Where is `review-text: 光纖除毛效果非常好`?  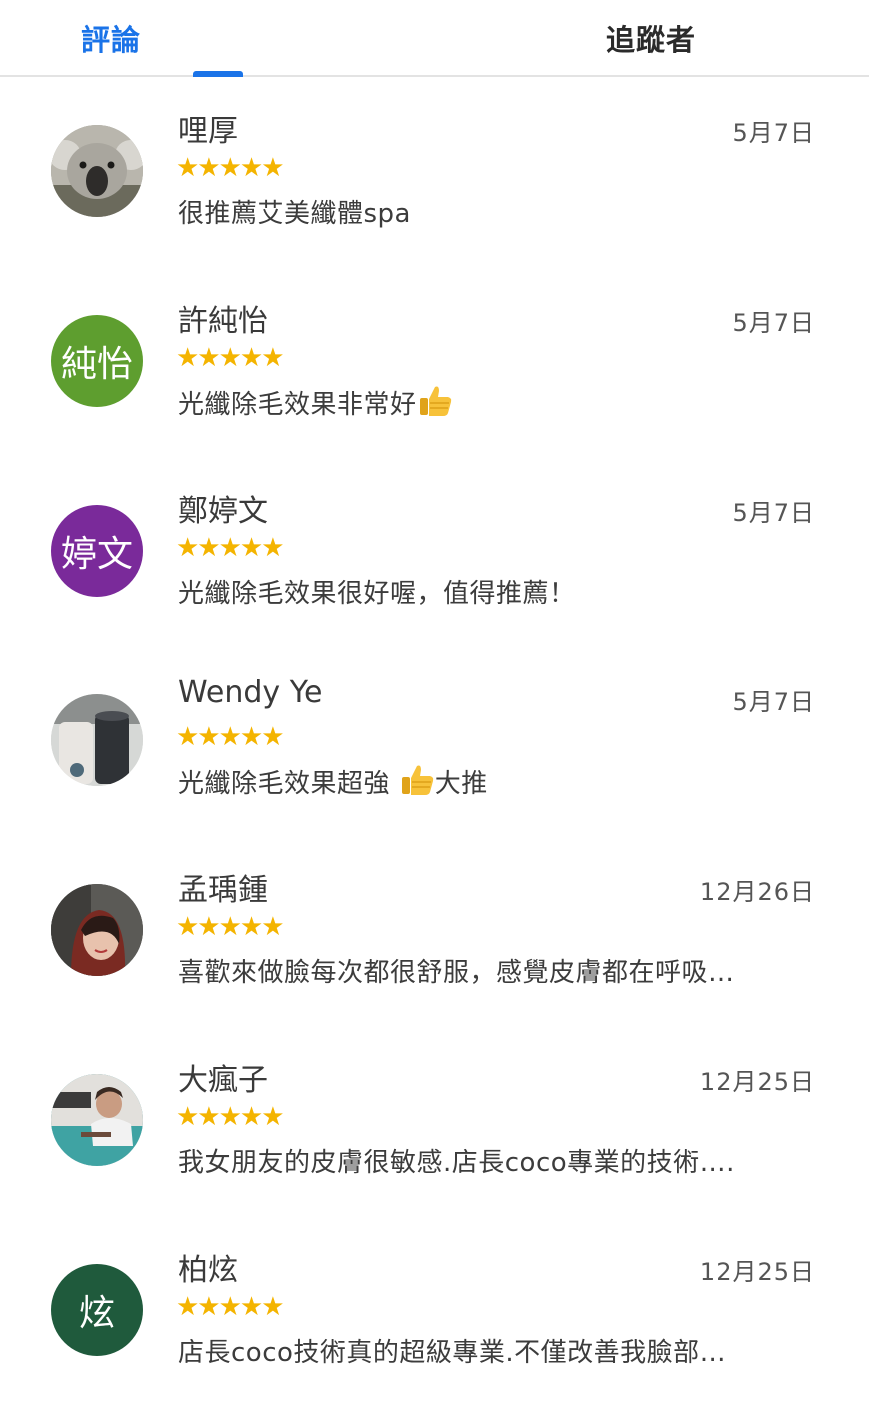 review-text: 光纖除毛效果非常好 is located at coordinates (498, 402).